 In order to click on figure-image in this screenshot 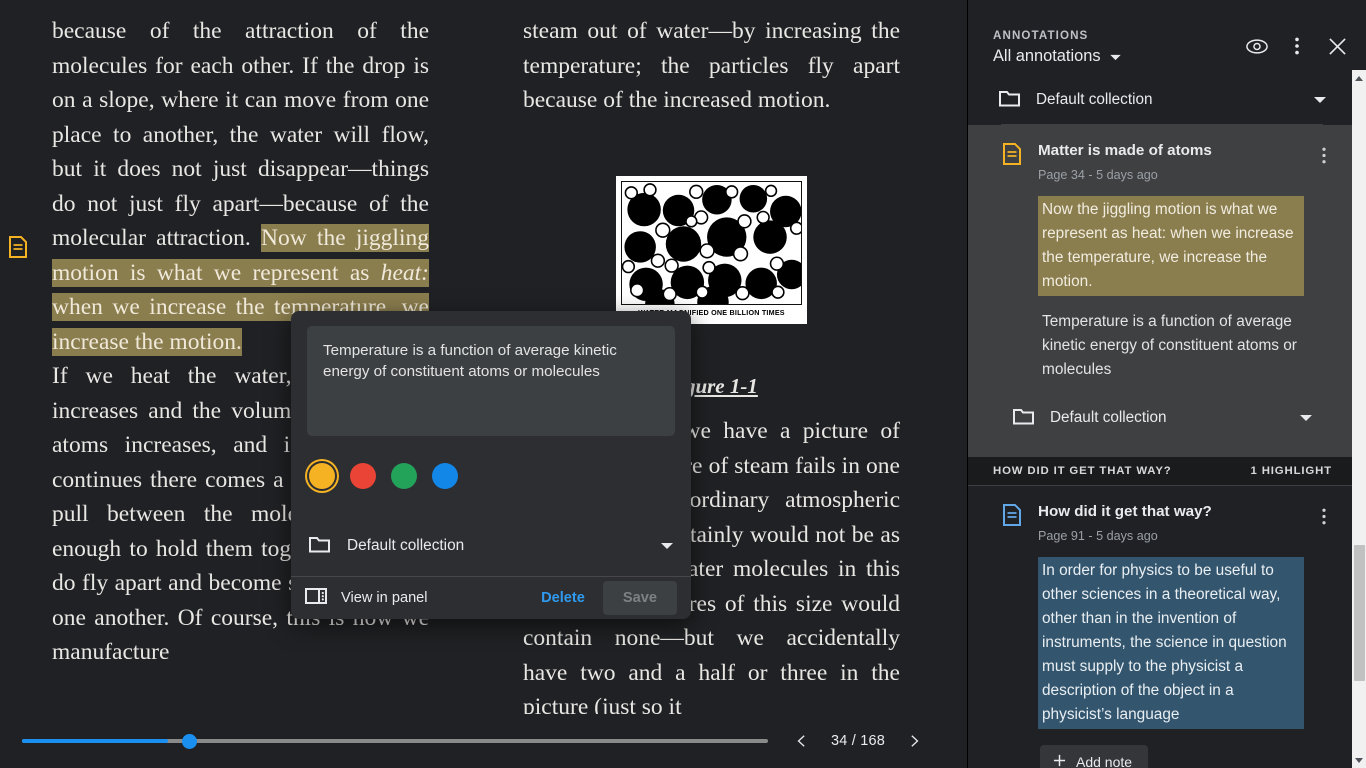, I will do `click(711, 243)`.